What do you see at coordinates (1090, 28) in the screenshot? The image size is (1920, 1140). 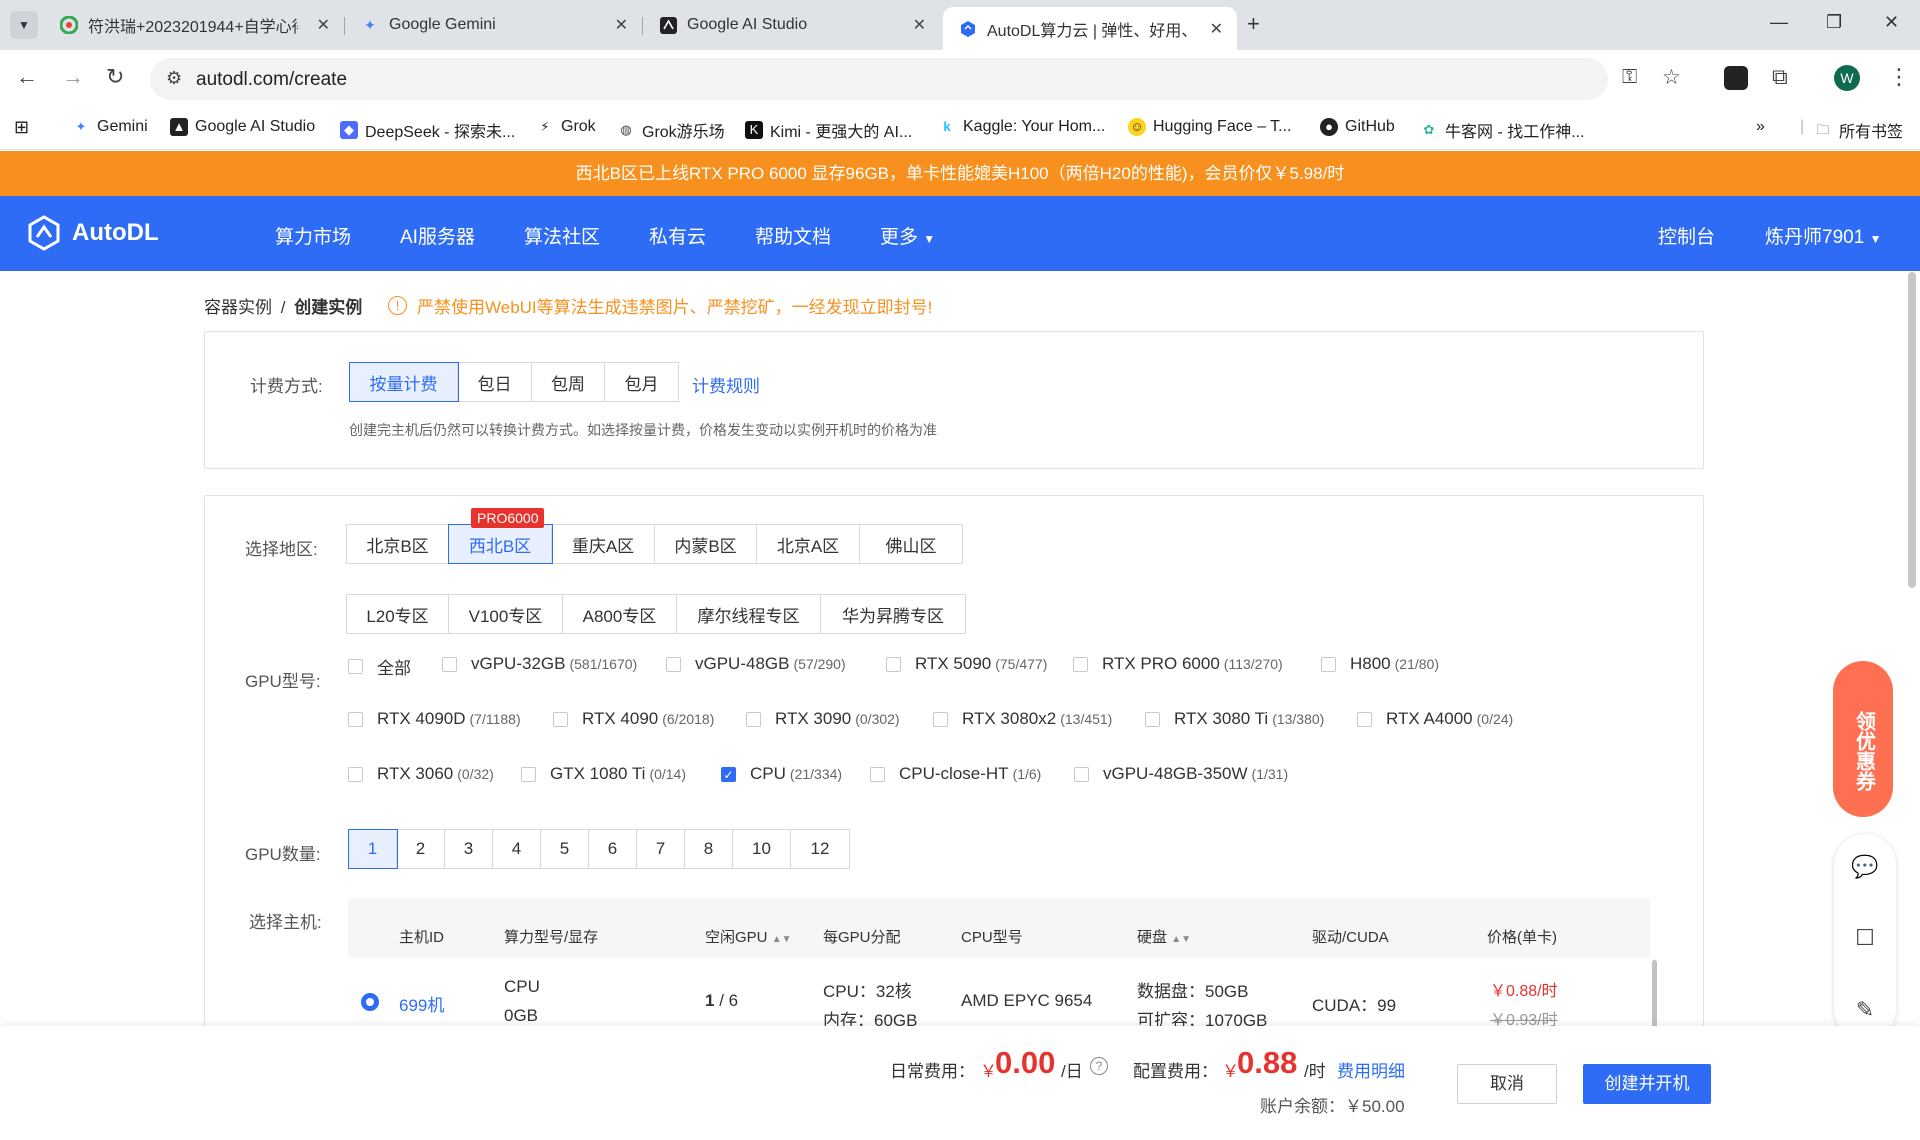 I see `browser-tab-4-active: AutoDL算力云 | 弹性、好用、省 ✕` at bounding box center [1090, 28].